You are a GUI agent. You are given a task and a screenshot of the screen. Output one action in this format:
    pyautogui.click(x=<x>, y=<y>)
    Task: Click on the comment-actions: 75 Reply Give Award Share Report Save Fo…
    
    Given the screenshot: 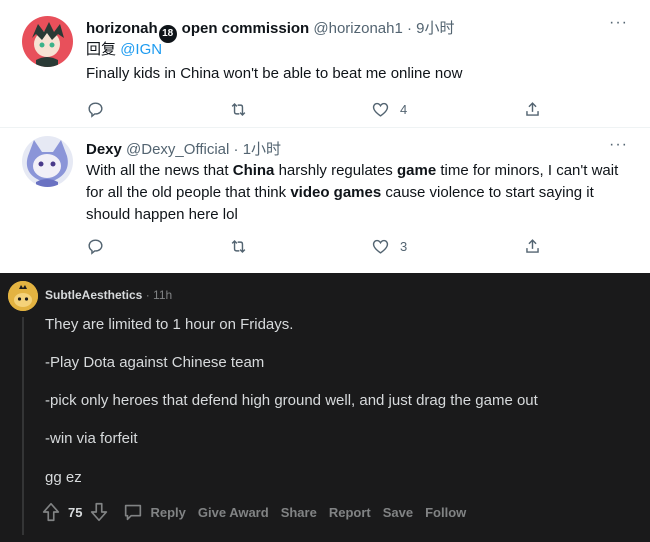 What is the action you would take?
    pyautogui.click(x=259, y=512)
    